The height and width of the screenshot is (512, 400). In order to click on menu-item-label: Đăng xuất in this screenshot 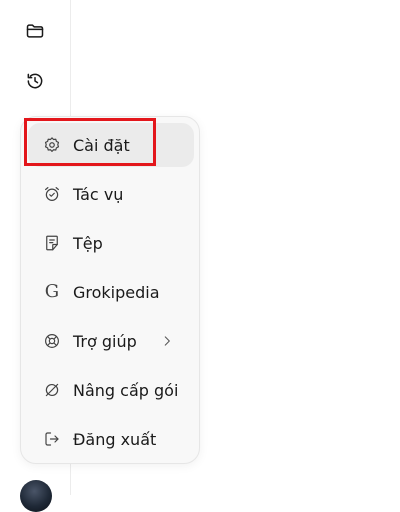, I will do `click(115, 439)`.